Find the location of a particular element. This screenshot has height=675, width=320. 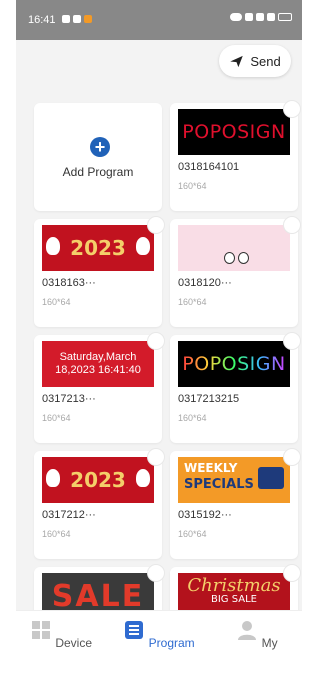

program-thumbnail: WEEKLY SPECIALS is located at coordinates (234, 480).